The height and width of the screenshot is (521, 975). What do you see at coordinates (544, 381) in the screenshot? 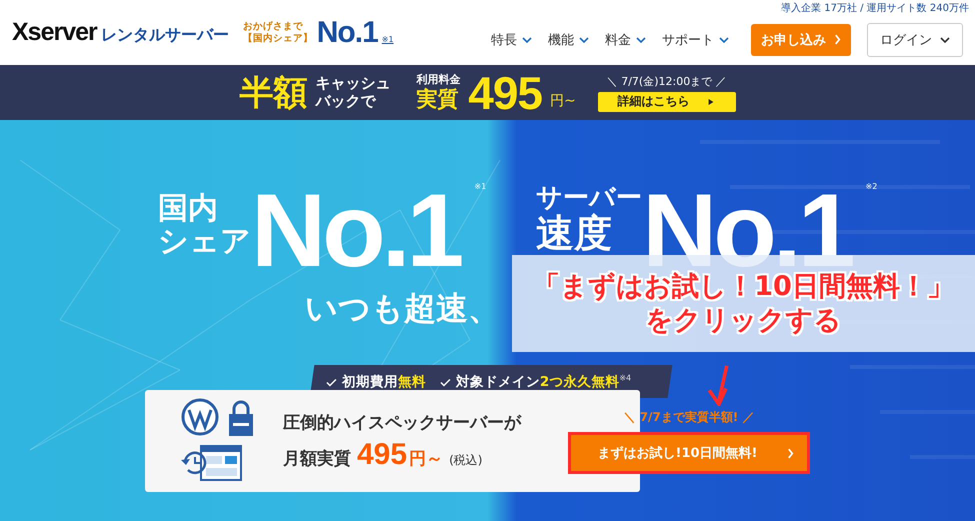
I see `feature-text: 対象ドメイン2つ永久無料$^{※4}$` at bounding box center [544, 381].